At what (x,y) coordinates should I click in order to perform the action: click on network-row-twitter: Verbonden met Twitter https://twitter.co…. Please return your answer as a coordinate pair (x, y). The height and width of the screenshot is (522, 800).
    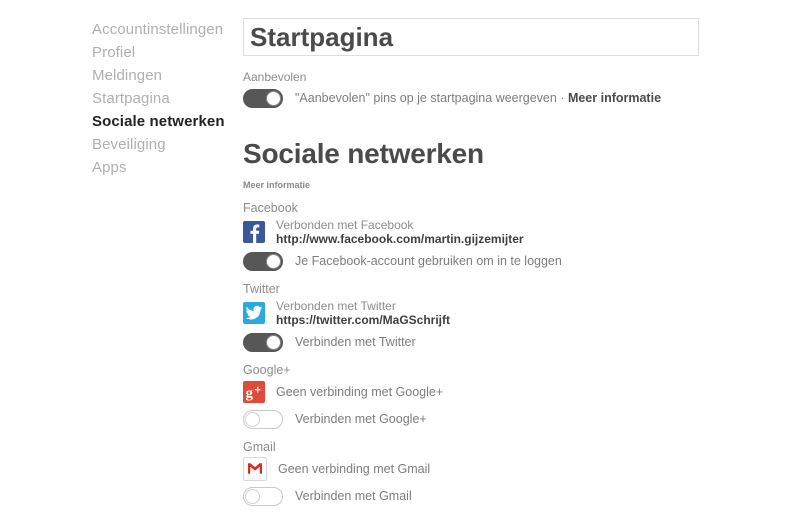
    Looking at the image, I should click on (471, 313).